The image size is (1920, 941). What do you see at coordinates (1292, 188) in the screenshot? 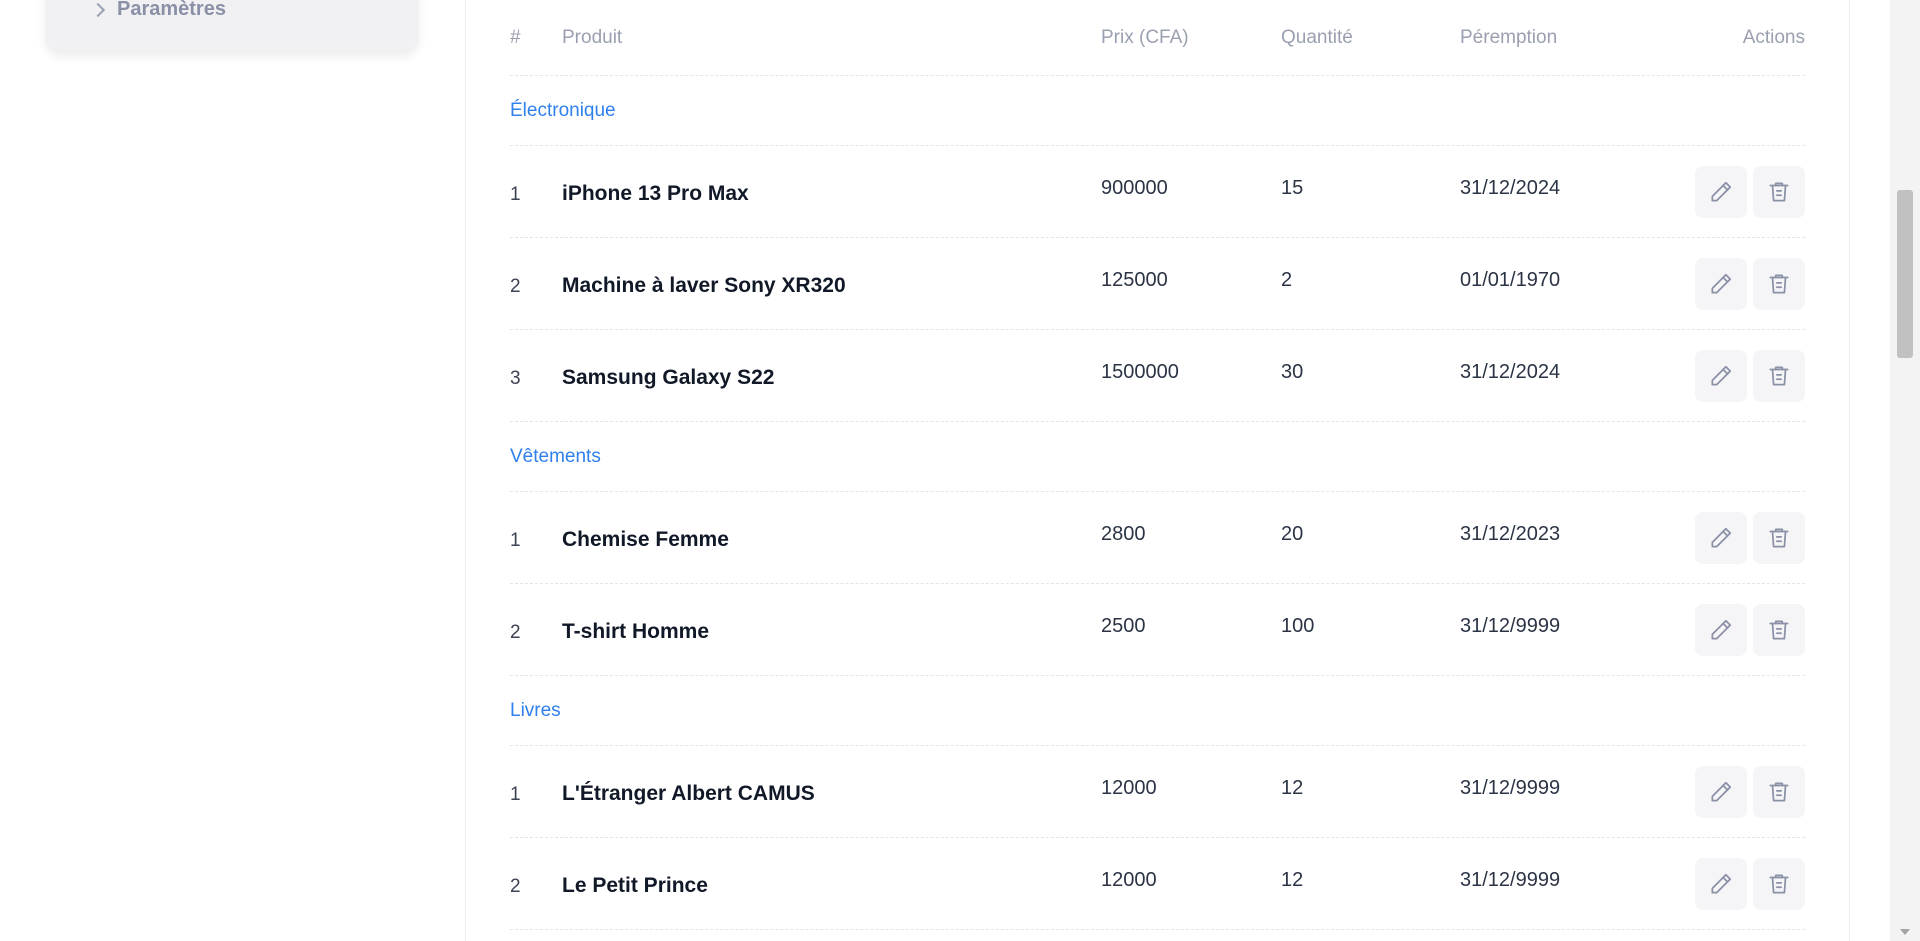
I see `product-quantity: 15` at bounding box center [1292, 188].